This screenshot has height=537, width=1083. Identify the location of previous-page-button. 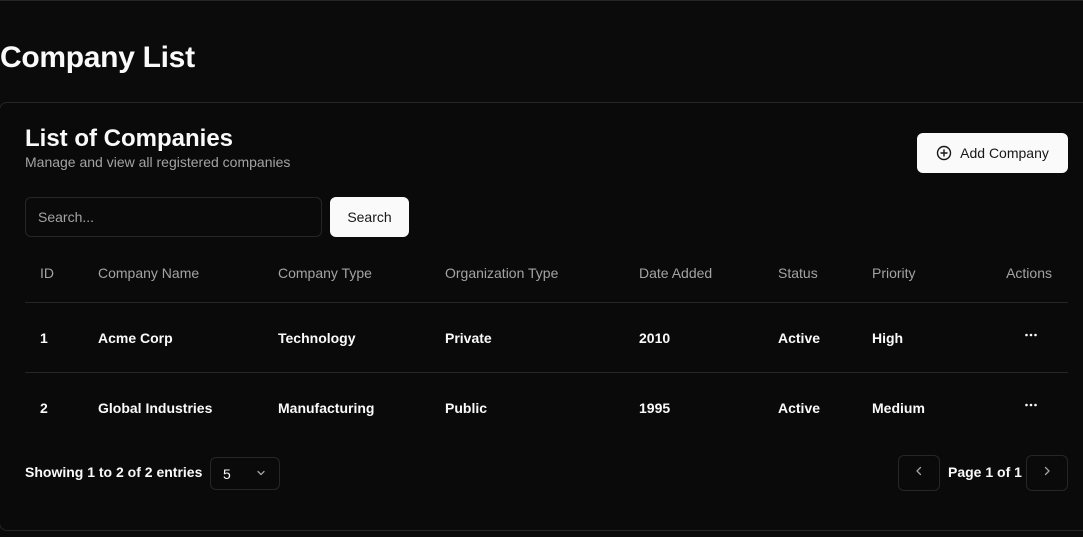
(919, 473).